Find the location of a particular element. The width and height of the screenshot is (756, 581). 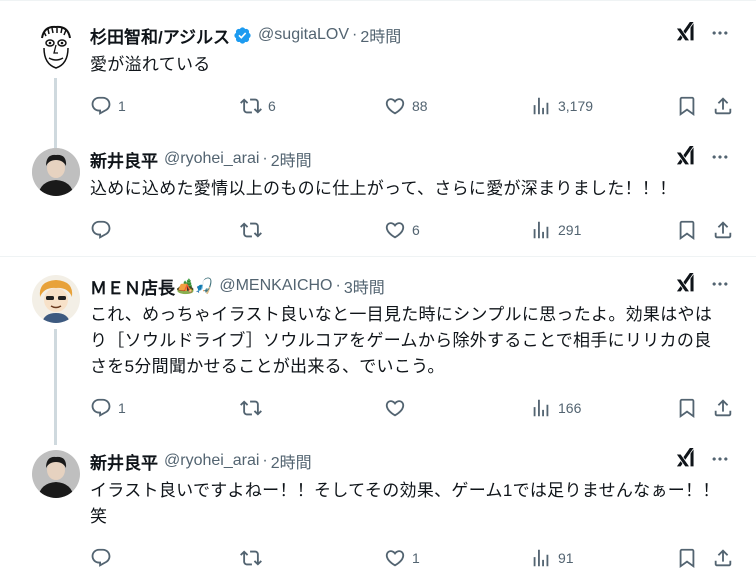

like-button: 6 is located at coordinates (402, 230).